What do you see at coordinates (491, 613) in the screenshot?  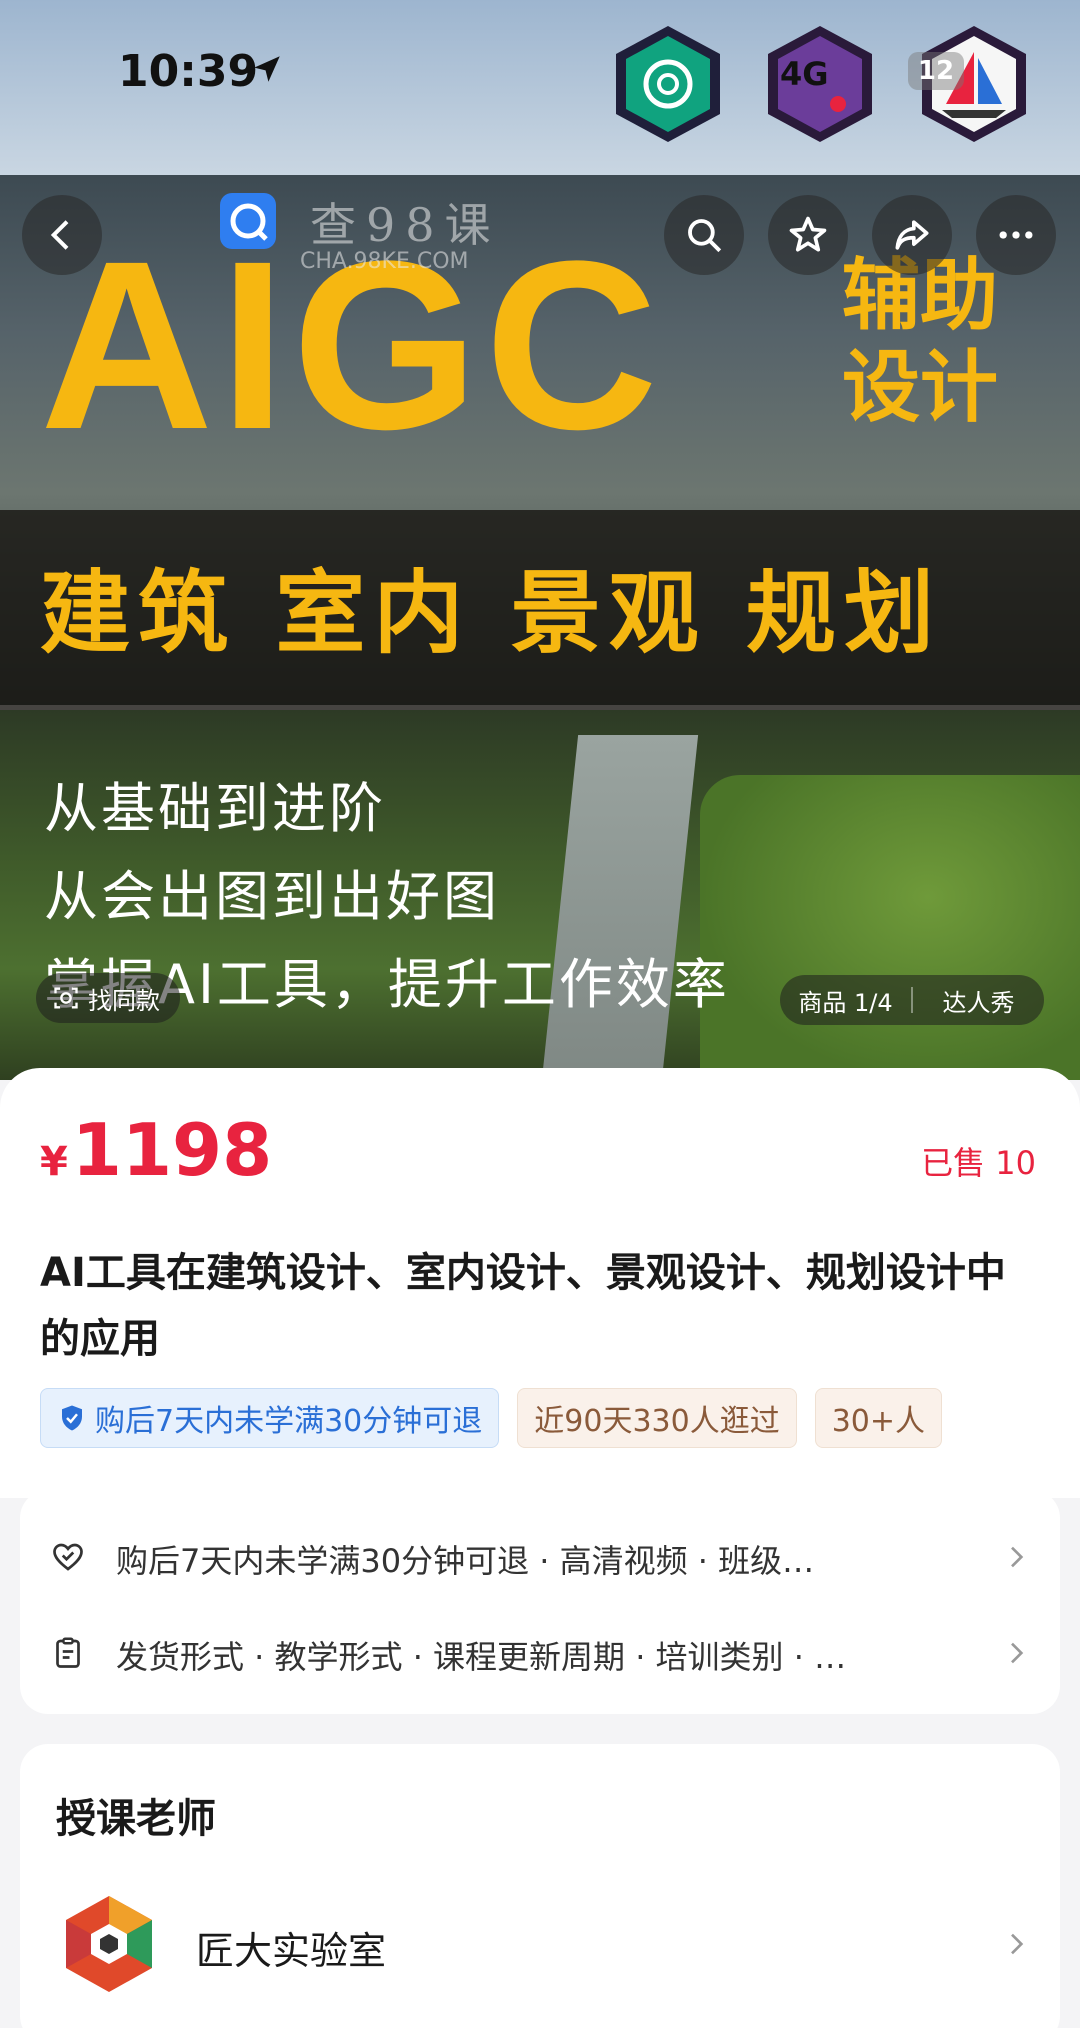 I see `hero-subtitle: 建筑 室内 景观 规划` at bounding box center [491, 613].